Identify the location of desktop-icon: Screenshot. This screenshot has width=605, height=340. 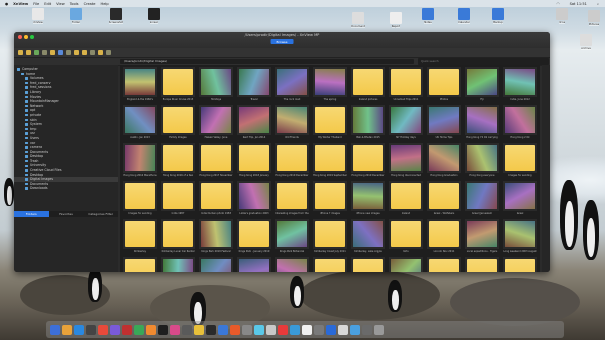
(116, 16).